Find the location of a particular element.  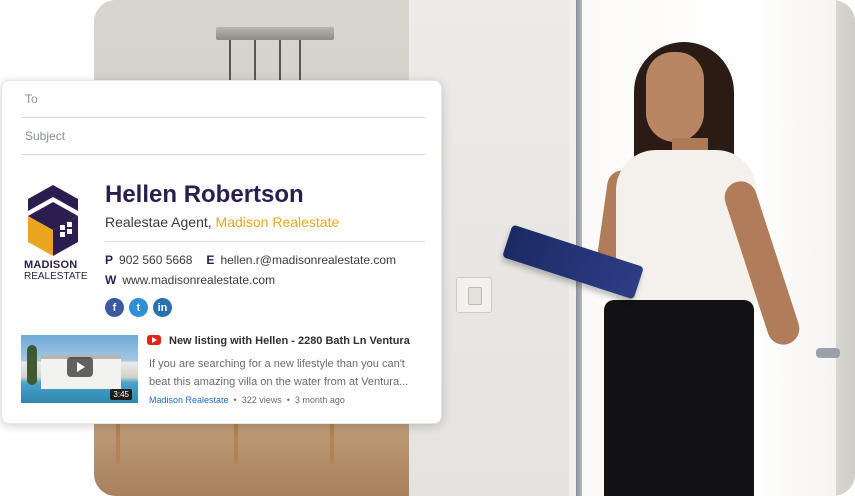

video-age: 3 month ago is located at coordinates (319, 400).